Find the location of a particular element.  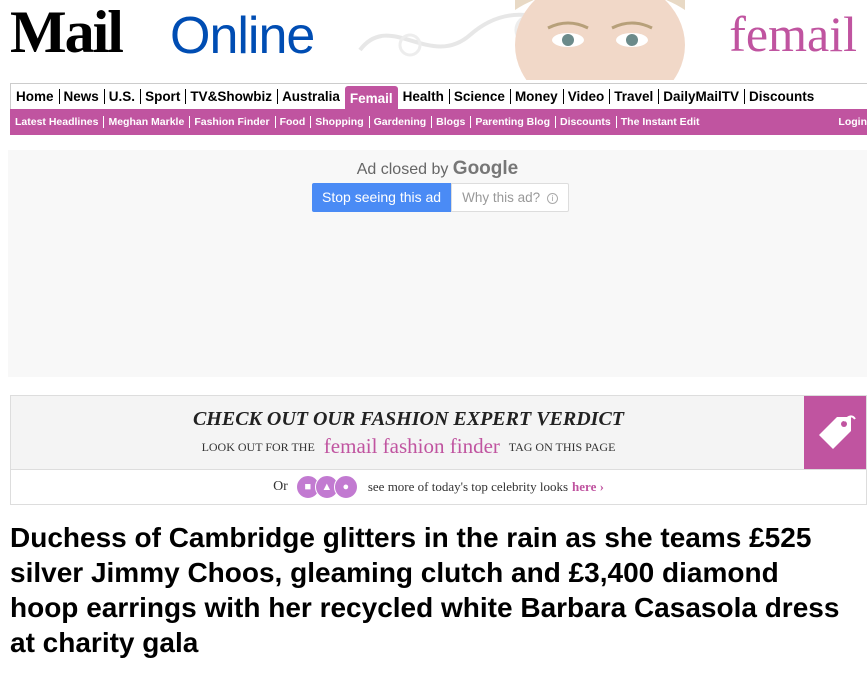

nav-item-home: Home is located at coordinates (35, 96).